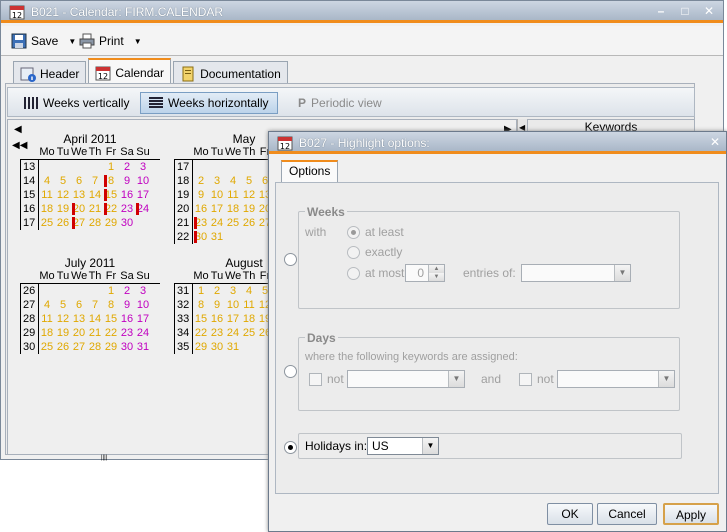 This screenshot has width=727, height=532. I want to click on weeks-keyword-combo: ▼, so click(576, 273).